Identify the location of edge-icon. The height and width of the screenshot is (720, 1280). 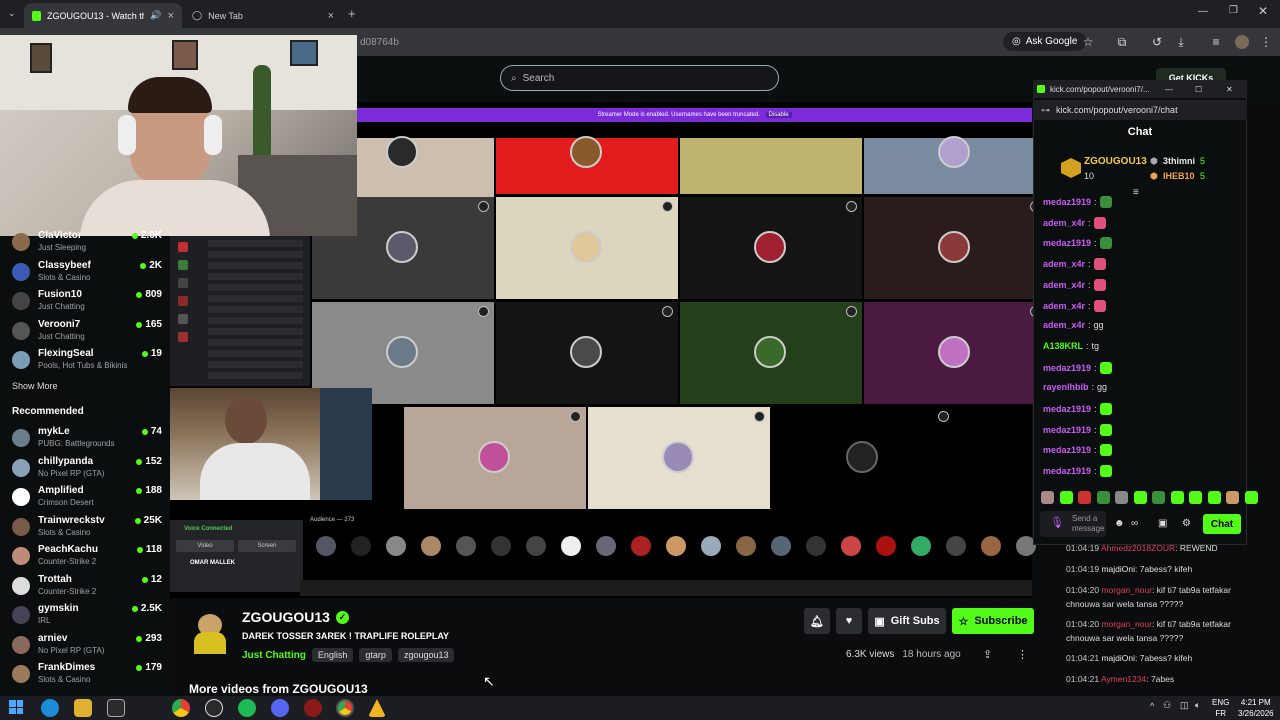
(50, 708).